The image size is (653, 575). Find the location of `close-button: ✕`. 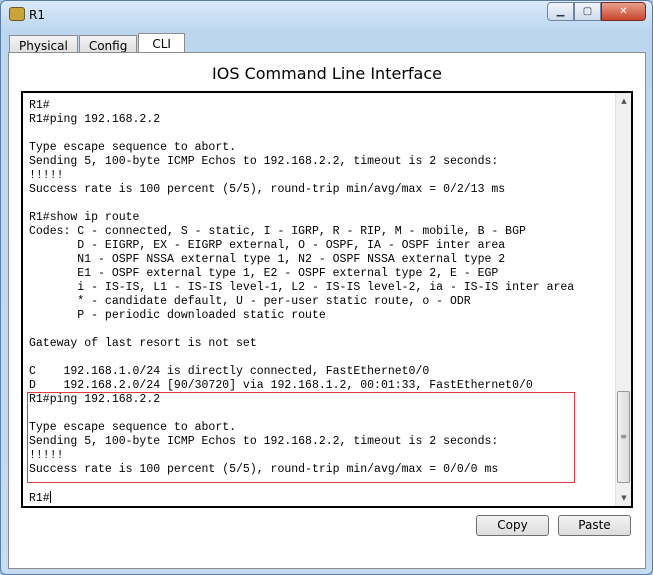

close-button: ✕ is located at coordinates (623, 11).